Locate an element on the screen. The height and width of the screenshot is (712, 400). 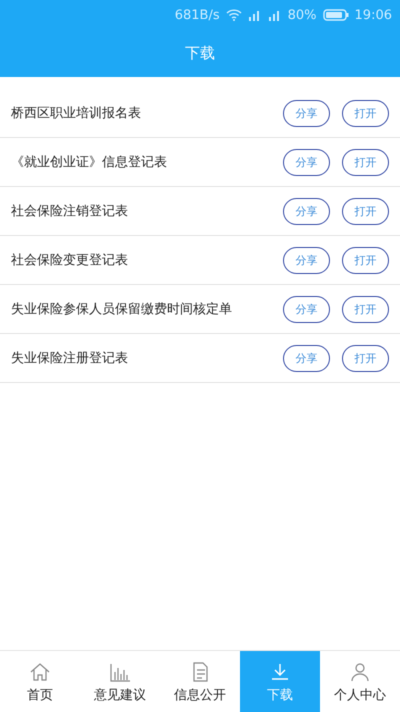
home-icon is located at coordinates (40, 672).